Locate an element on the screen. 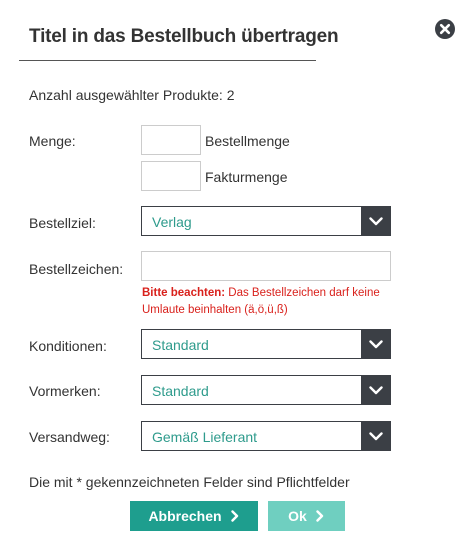 Image resolution: width=476 pixels, height=556 pixels. bestellmenge-input is located at coordinates (171, 140).